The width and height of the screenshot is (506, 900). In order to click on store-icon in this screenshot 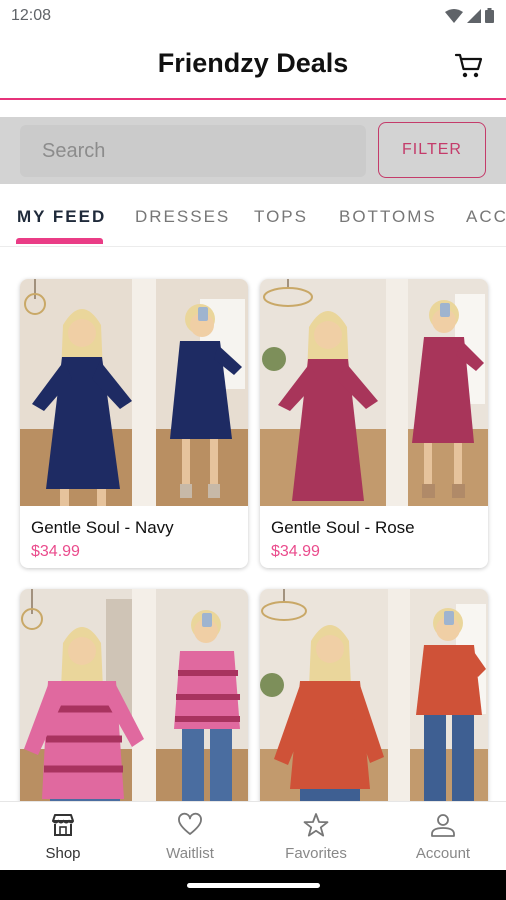, I will do `click(63, 825)`.